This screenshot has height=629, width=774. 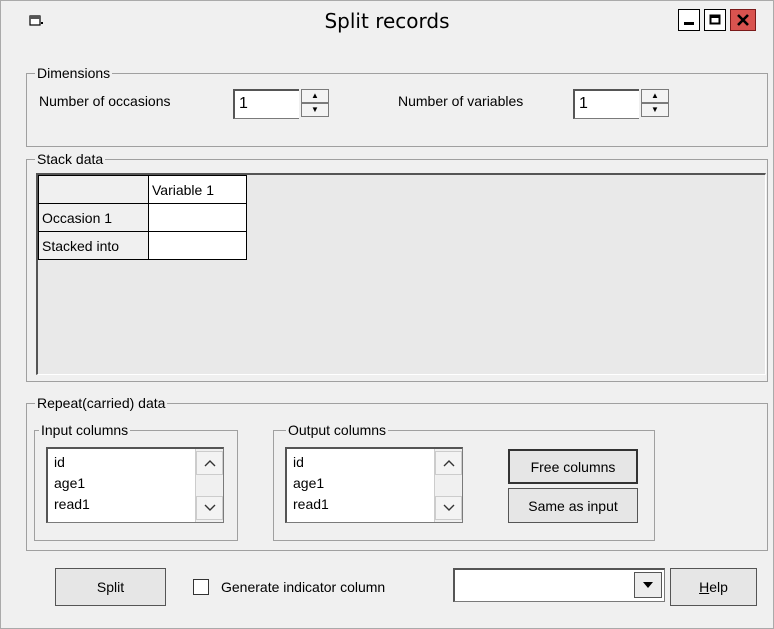 What do you see at coordinates (559, 585) in the screenshot?
I see `indicator-column-select` at bounding box center [559, 585].